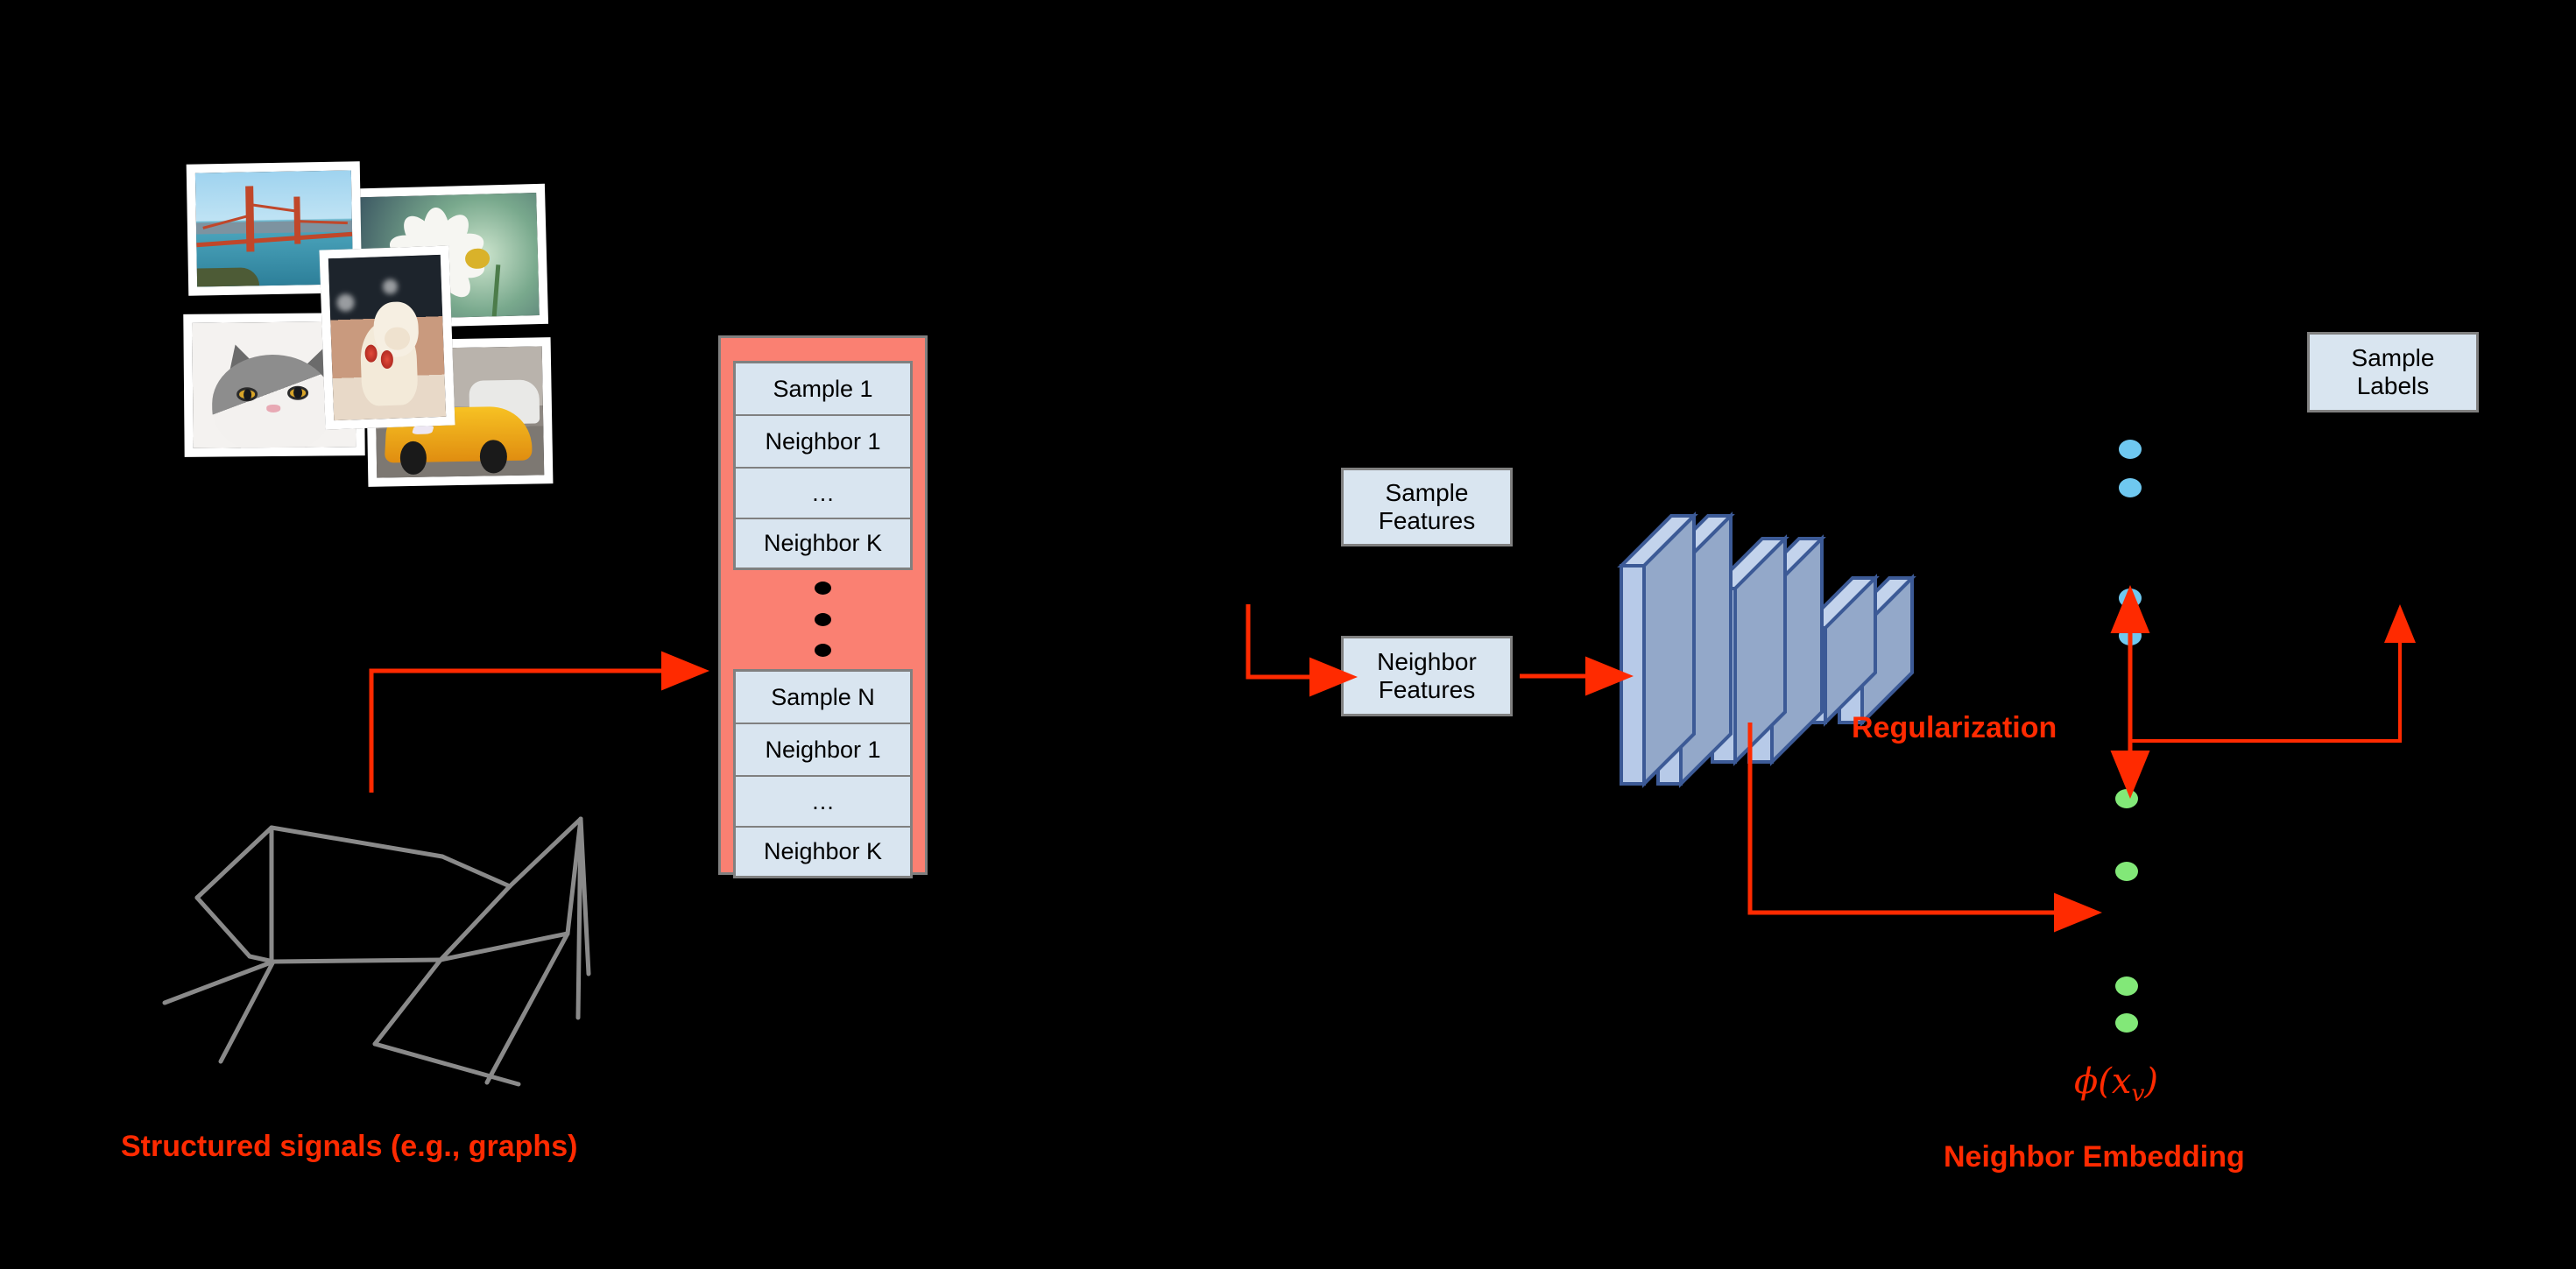  What do you see at coordinates (350, 1146) in the screenshot?
I see `structured-signals-label: Structured signals (e.g., graphs)` at bounding box center [350, 1146].